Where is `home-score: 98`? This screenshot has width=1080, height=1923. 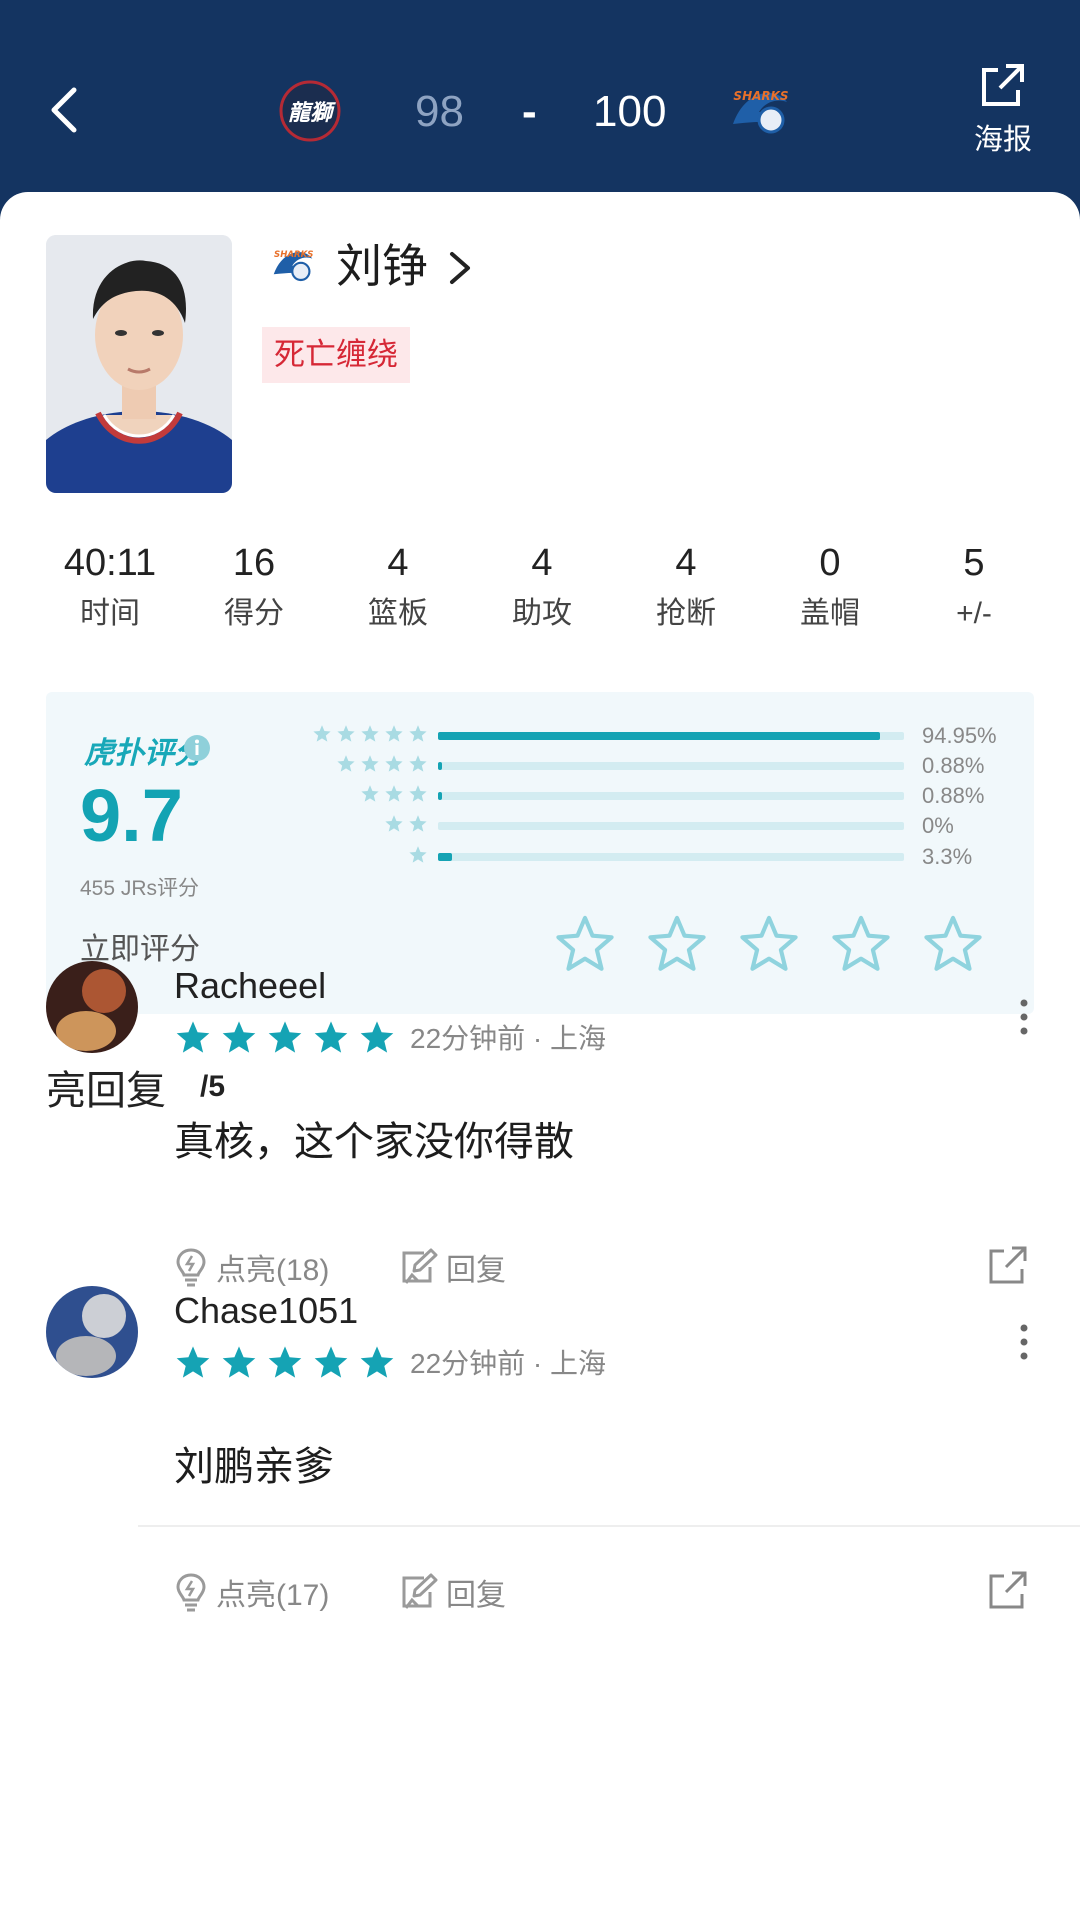 home-score: 98 is located at coordinates (439, 111).